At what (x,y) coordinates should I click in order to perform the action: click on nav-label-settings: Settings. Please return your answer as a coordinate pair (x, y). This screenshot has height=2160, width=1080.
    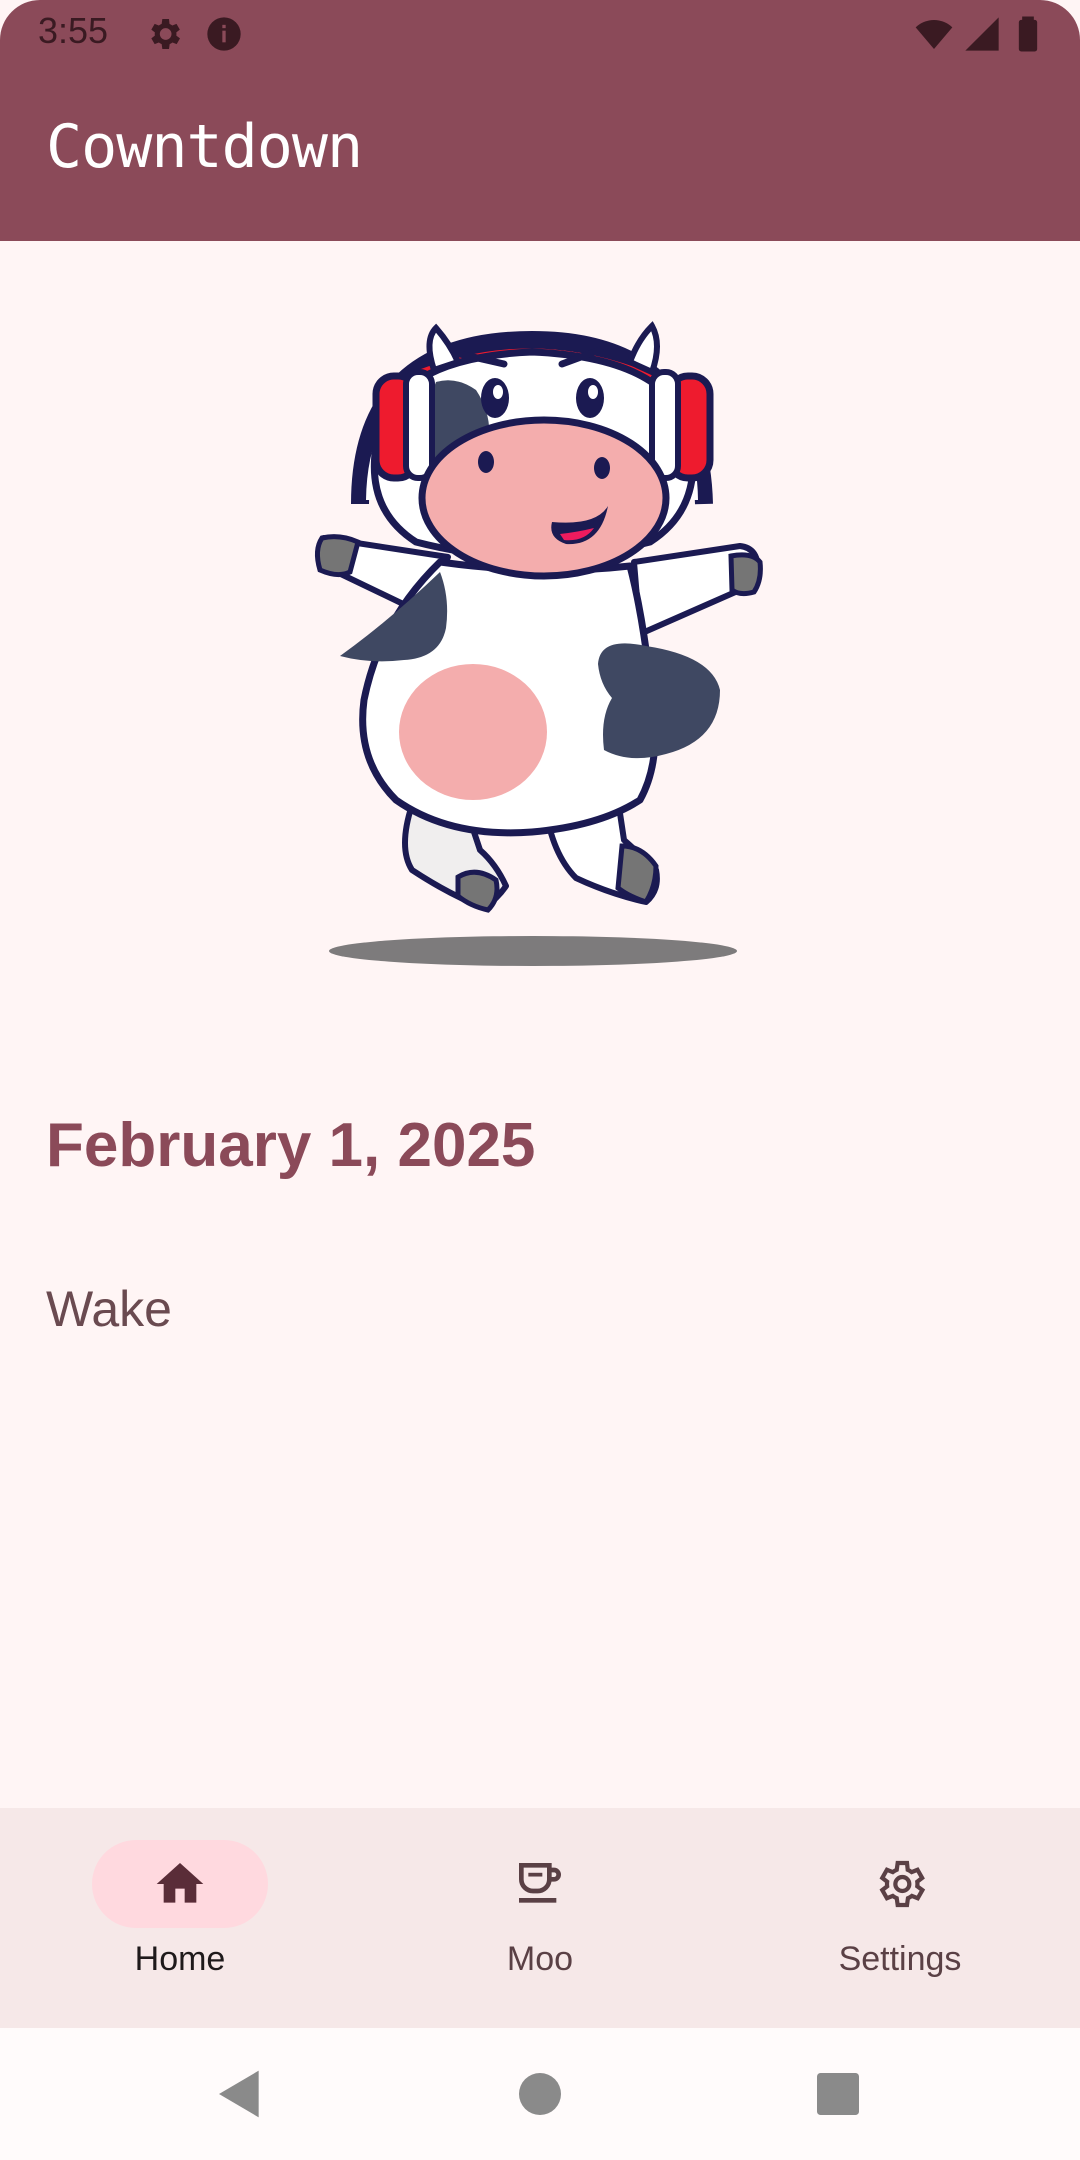
    Looking at the image, I should click on (900, 1959).